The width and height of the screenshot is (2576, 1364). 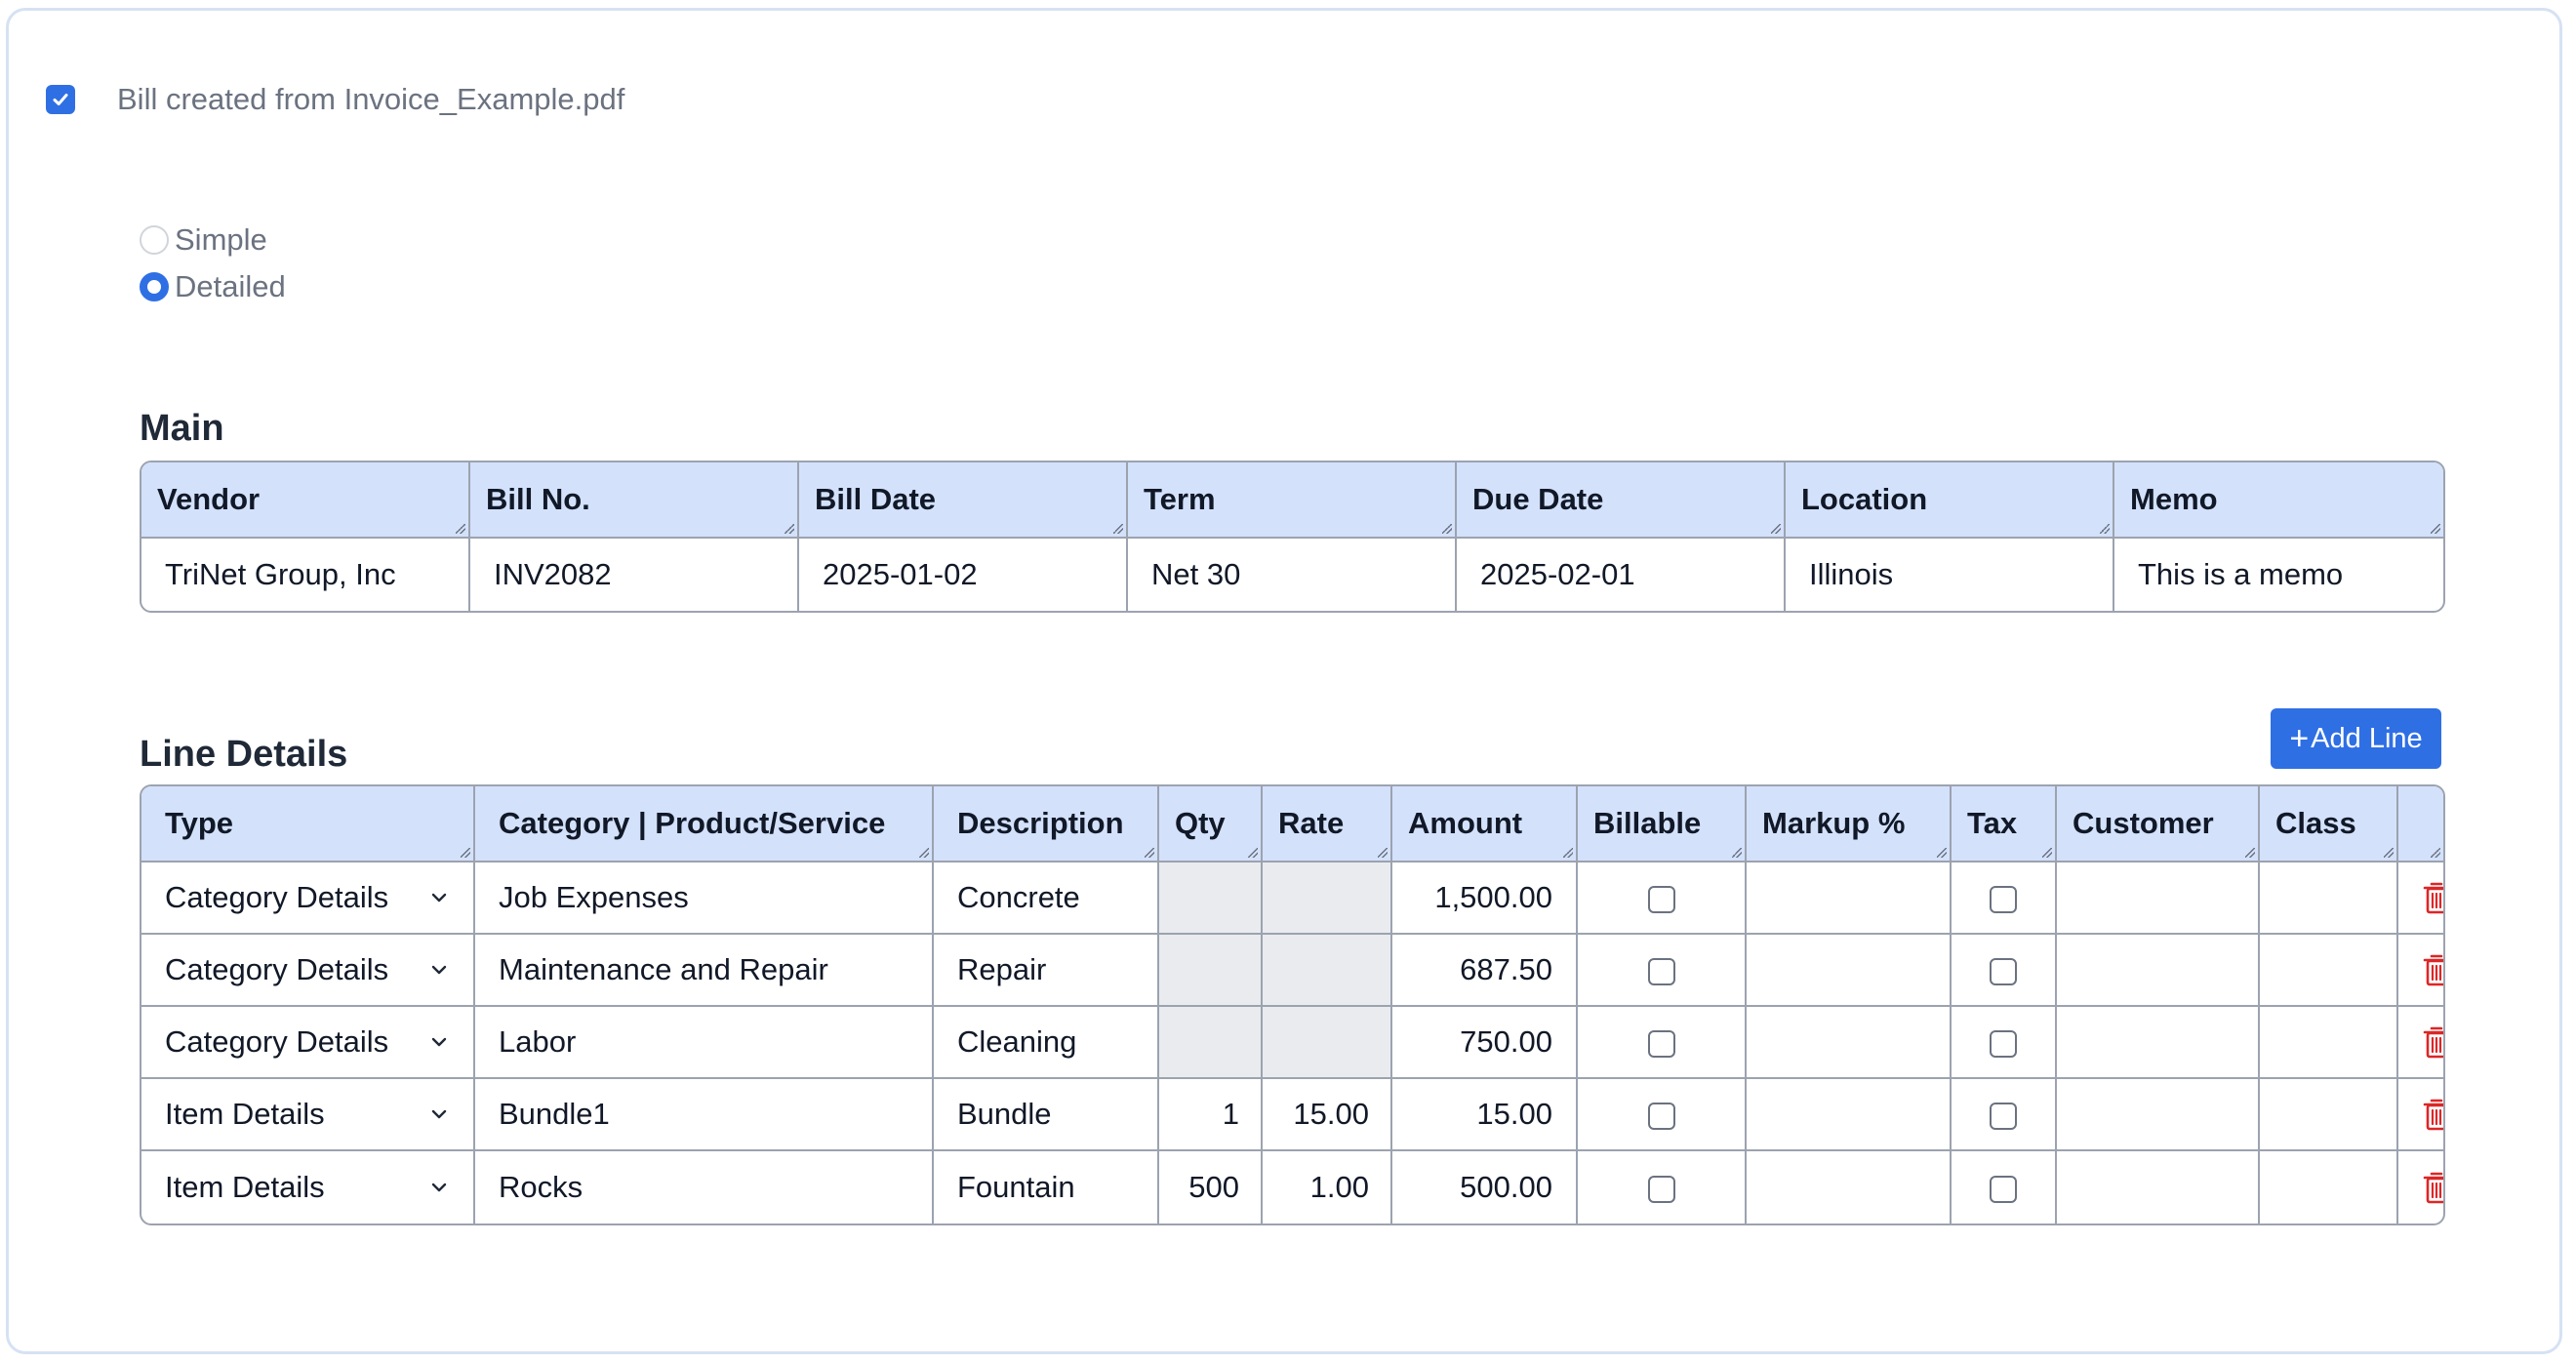 I want to click on col-description: Description, so click(x=1046, y=824).